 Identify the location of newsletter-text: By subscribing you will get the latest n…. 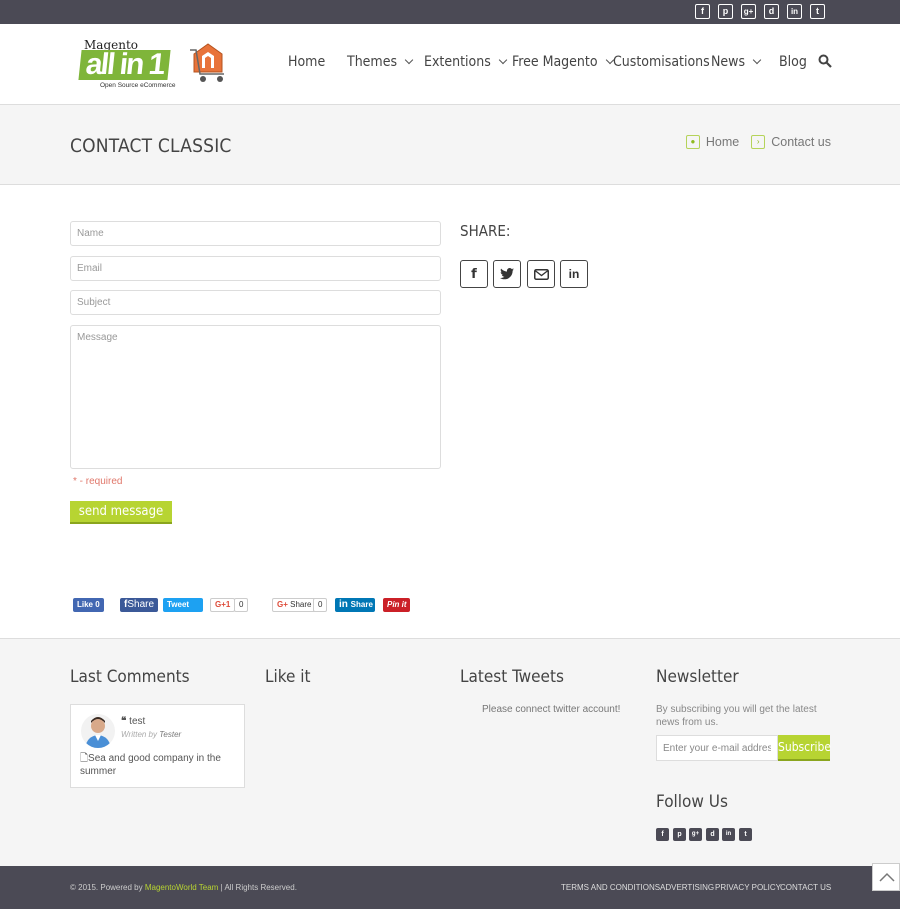
(736, 716).